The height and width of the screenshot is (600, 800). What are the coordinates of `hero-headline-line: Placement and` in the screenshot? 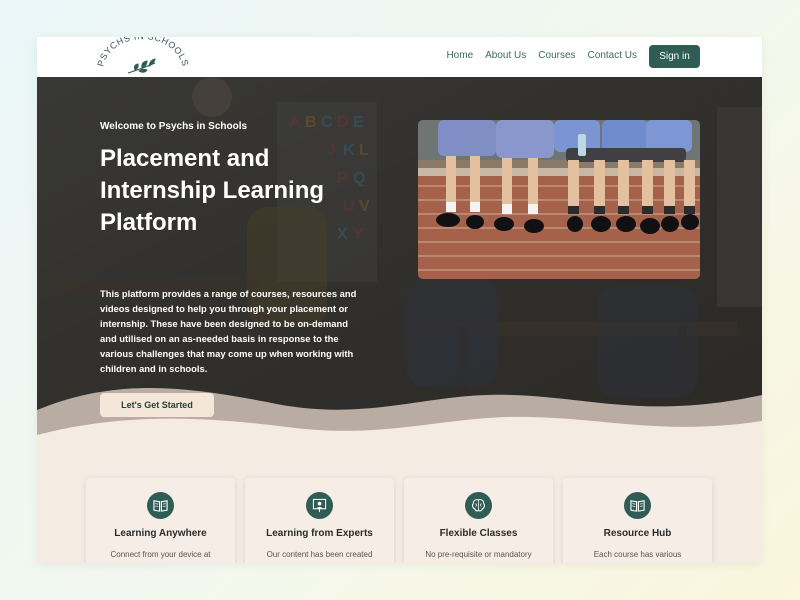 It's located at (185, 158).